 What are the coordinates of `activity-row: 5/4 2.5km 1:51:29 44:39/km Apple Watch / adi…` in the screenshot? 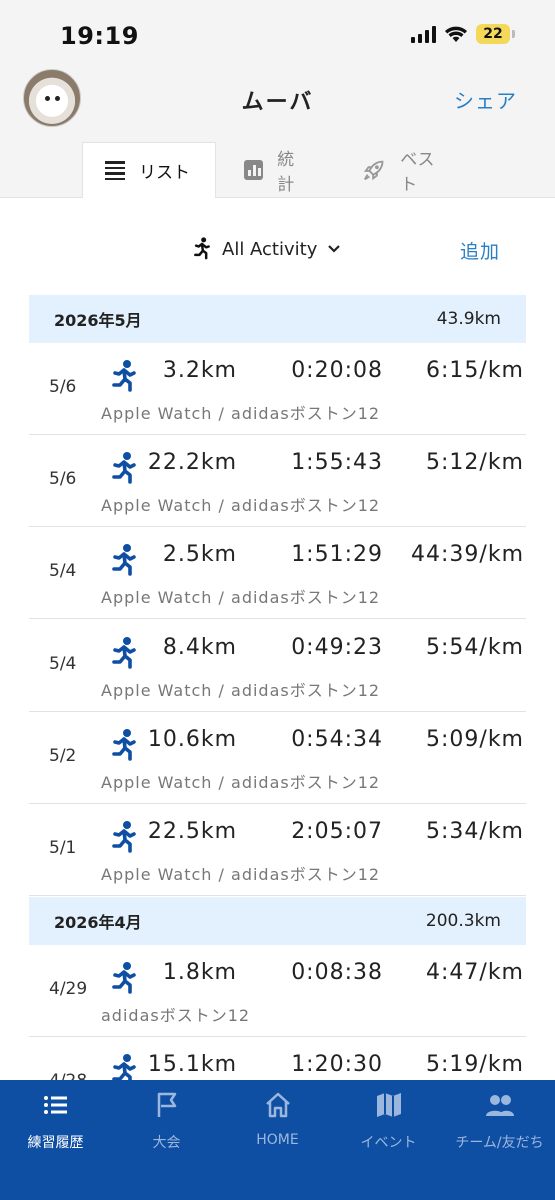 It's located at (277, 573).